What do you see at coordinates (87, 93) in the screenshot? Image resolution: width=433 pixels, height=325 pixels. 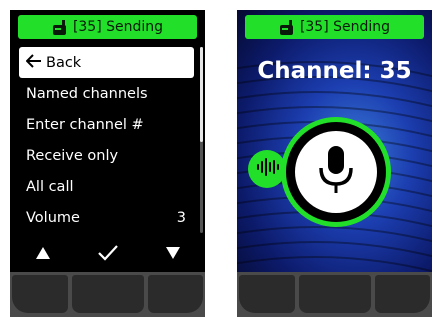 I see `menu-item-label: Named channels` at bounding box center [87, 93].